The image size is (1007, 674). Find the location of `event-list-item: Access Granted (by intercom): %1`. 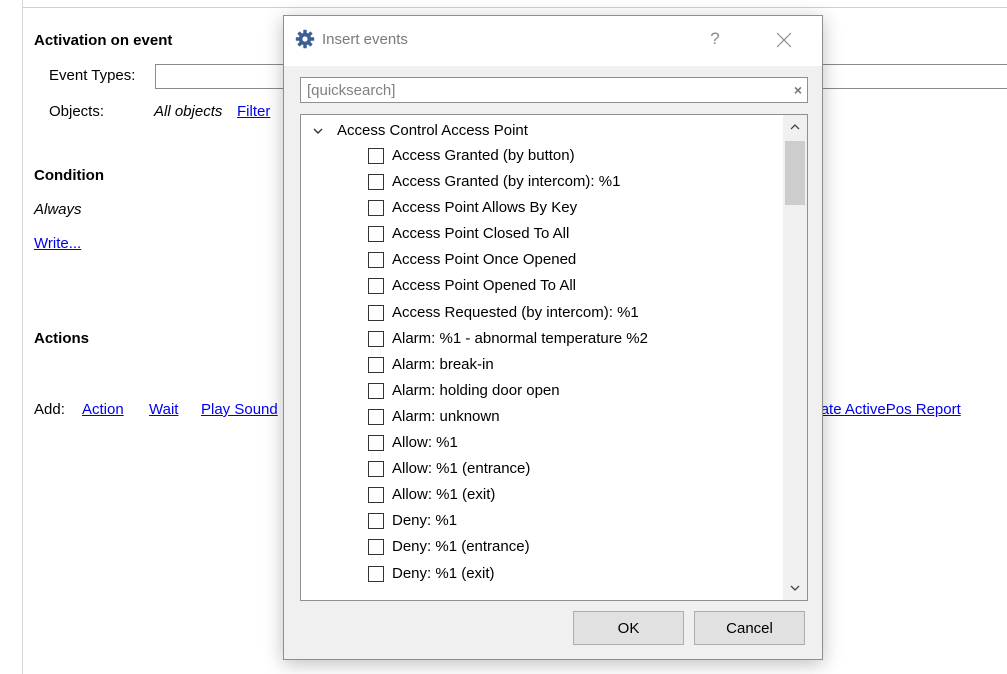

event-list-item: Access Granted (by intercom): %1 is located at coordinates (540, 182).